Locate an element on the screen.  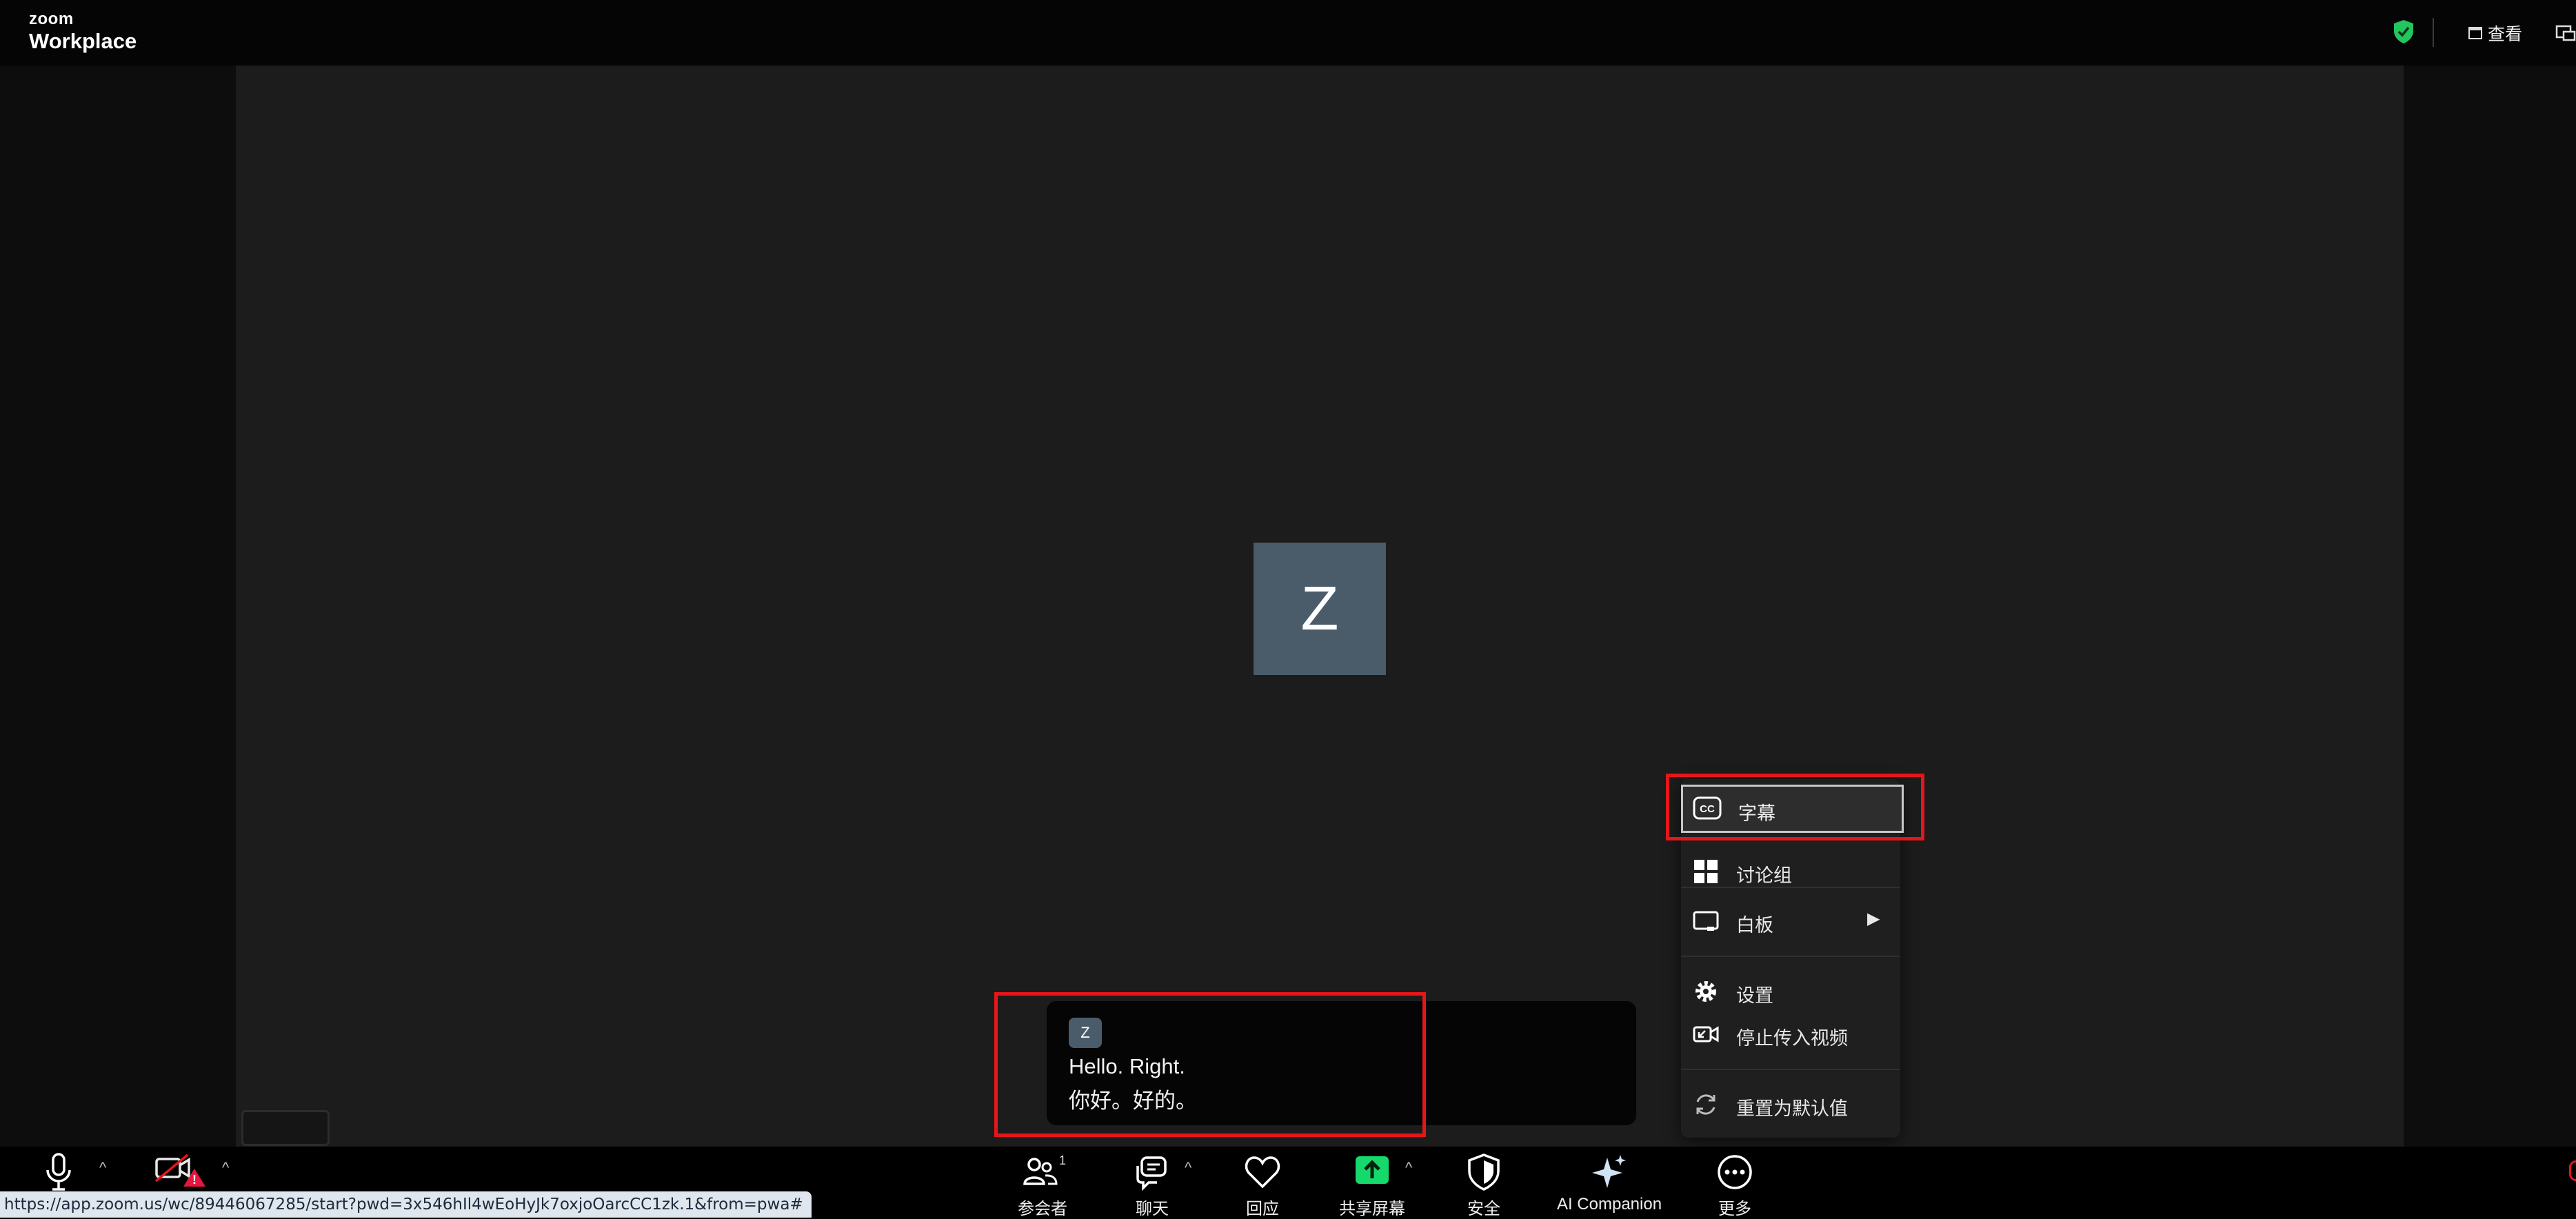
menu-label-breakout: 讨论组 is located at coordinates (1764, 875).